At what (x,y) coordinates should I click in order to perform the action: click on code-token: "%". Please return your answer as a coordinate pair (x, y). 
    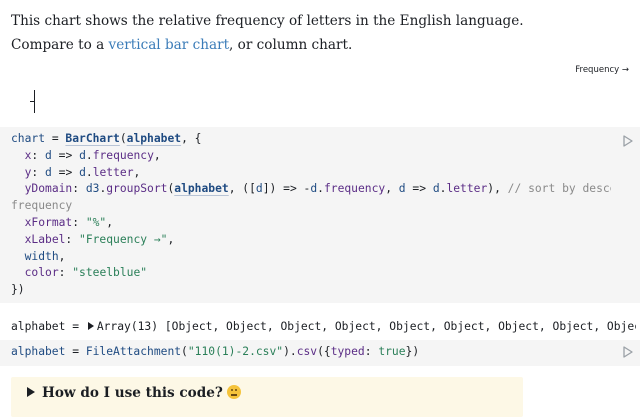
    Looking at the image, I should click on (96, 222).